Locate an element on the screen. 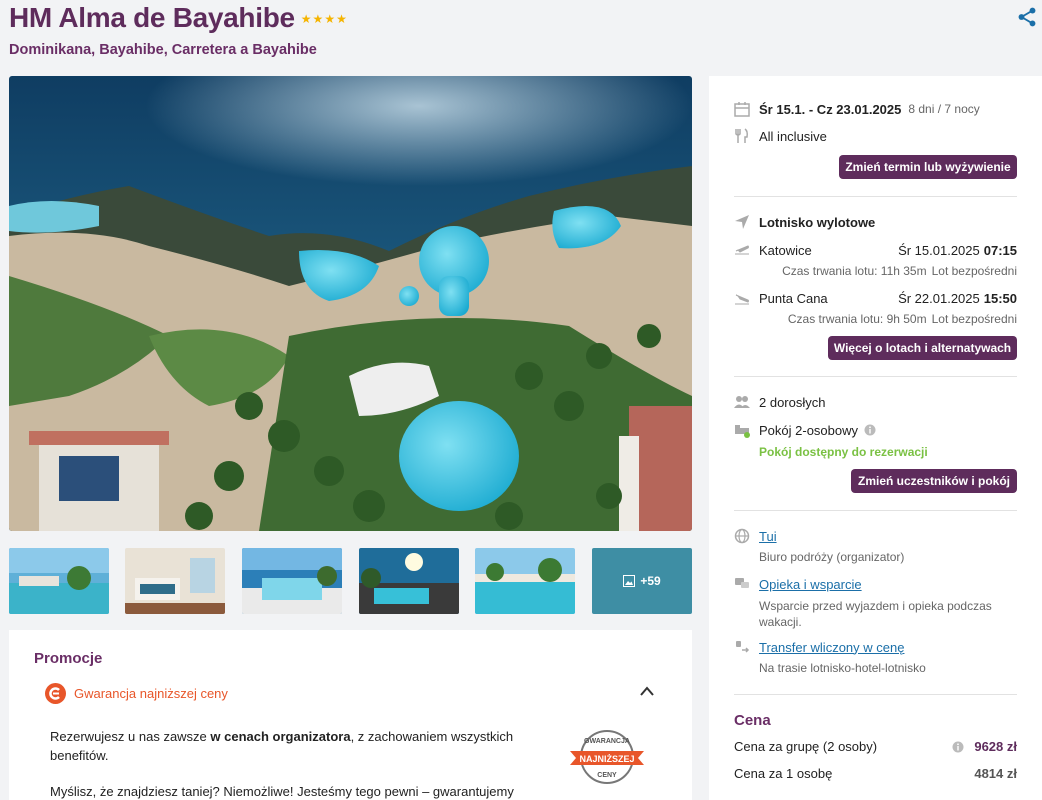  photo-thumbnails: +59 is located at coordinates (350, 581).